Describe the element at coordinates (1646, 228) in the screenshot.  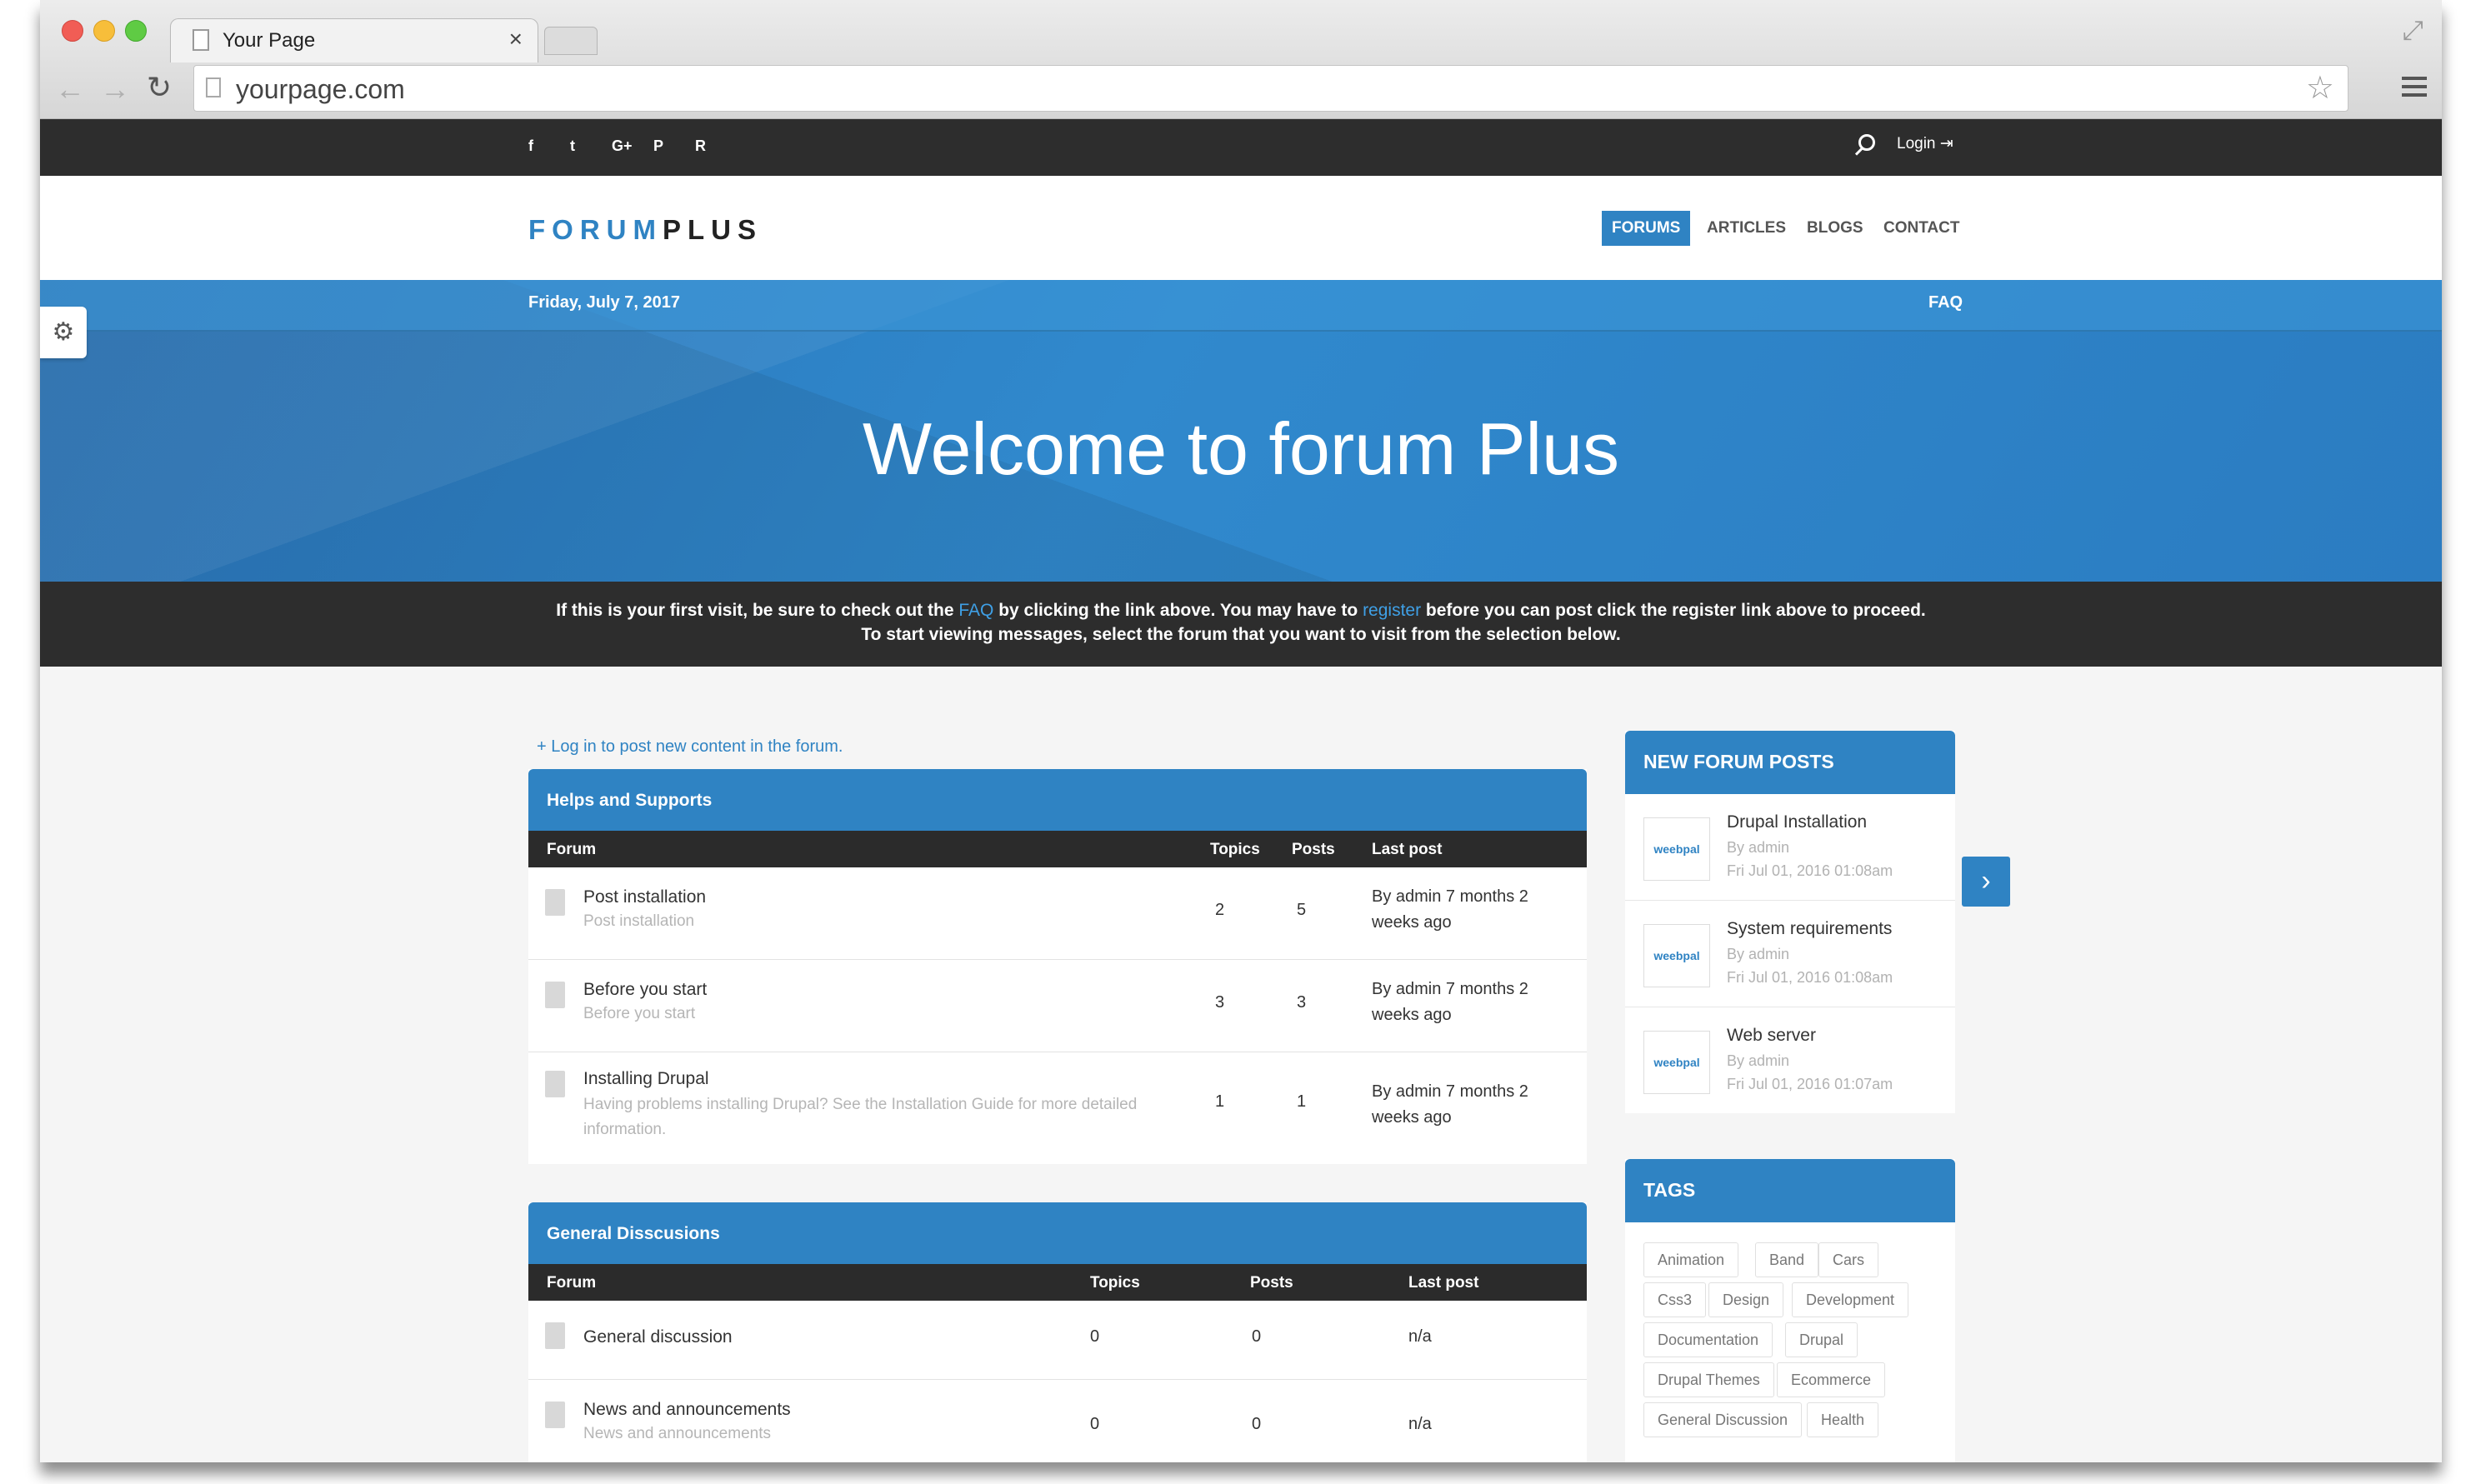
I see `nav-forums: FORUMS` at that location.